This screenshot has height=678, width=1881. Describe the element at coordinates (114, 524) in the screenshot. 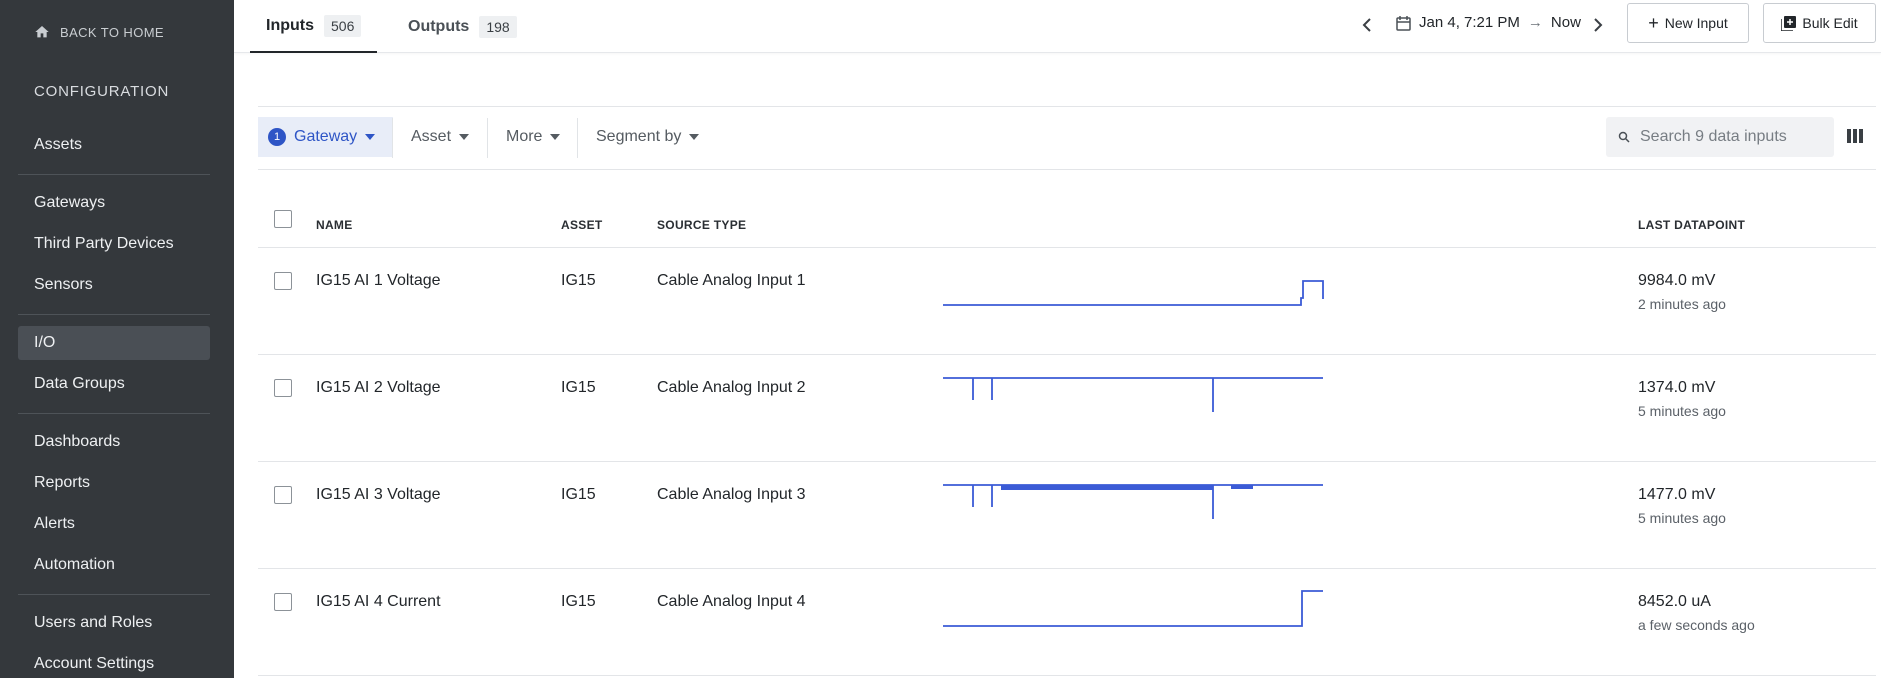

I see `sidebar-item-alerts: Alerts` at that location.